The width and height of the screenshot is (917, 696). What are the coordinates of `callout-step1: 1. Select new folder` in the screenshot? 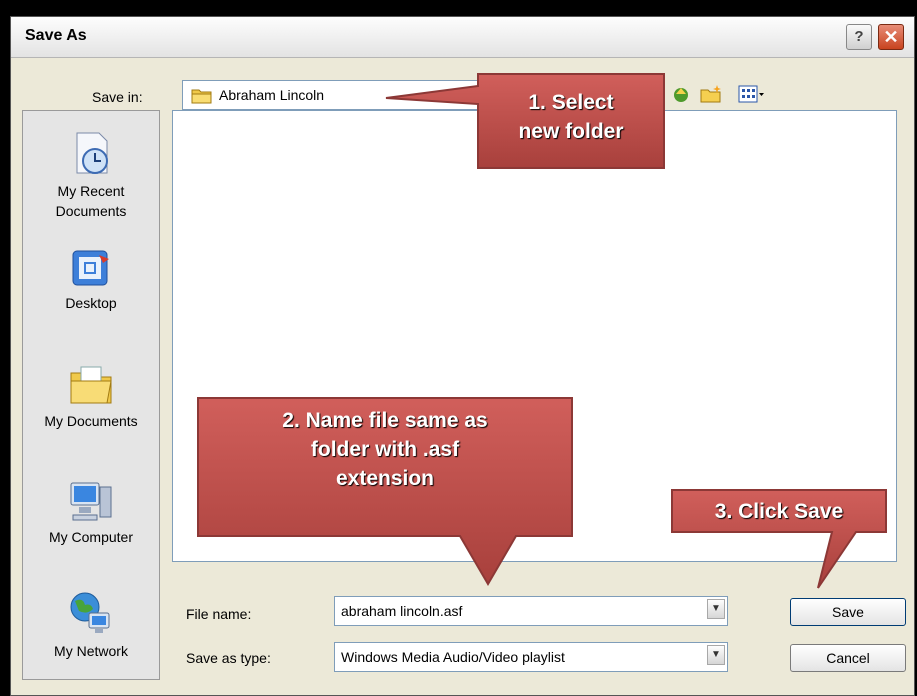 It's located at (571, 117).